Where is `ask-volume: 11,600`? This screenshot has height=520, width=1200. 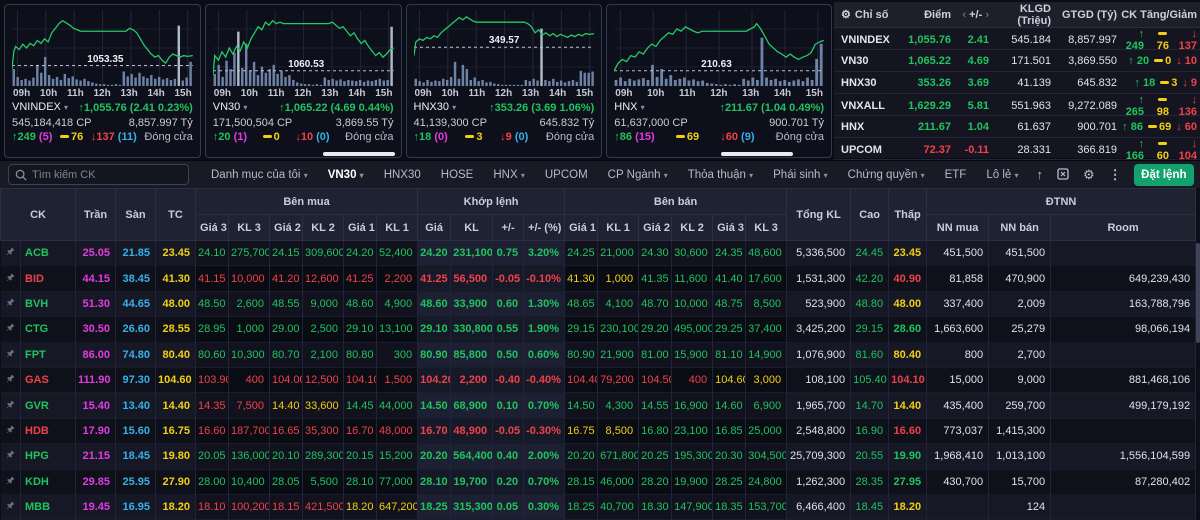
ask-volume: 11,600 is located at coordinates (692, 278).